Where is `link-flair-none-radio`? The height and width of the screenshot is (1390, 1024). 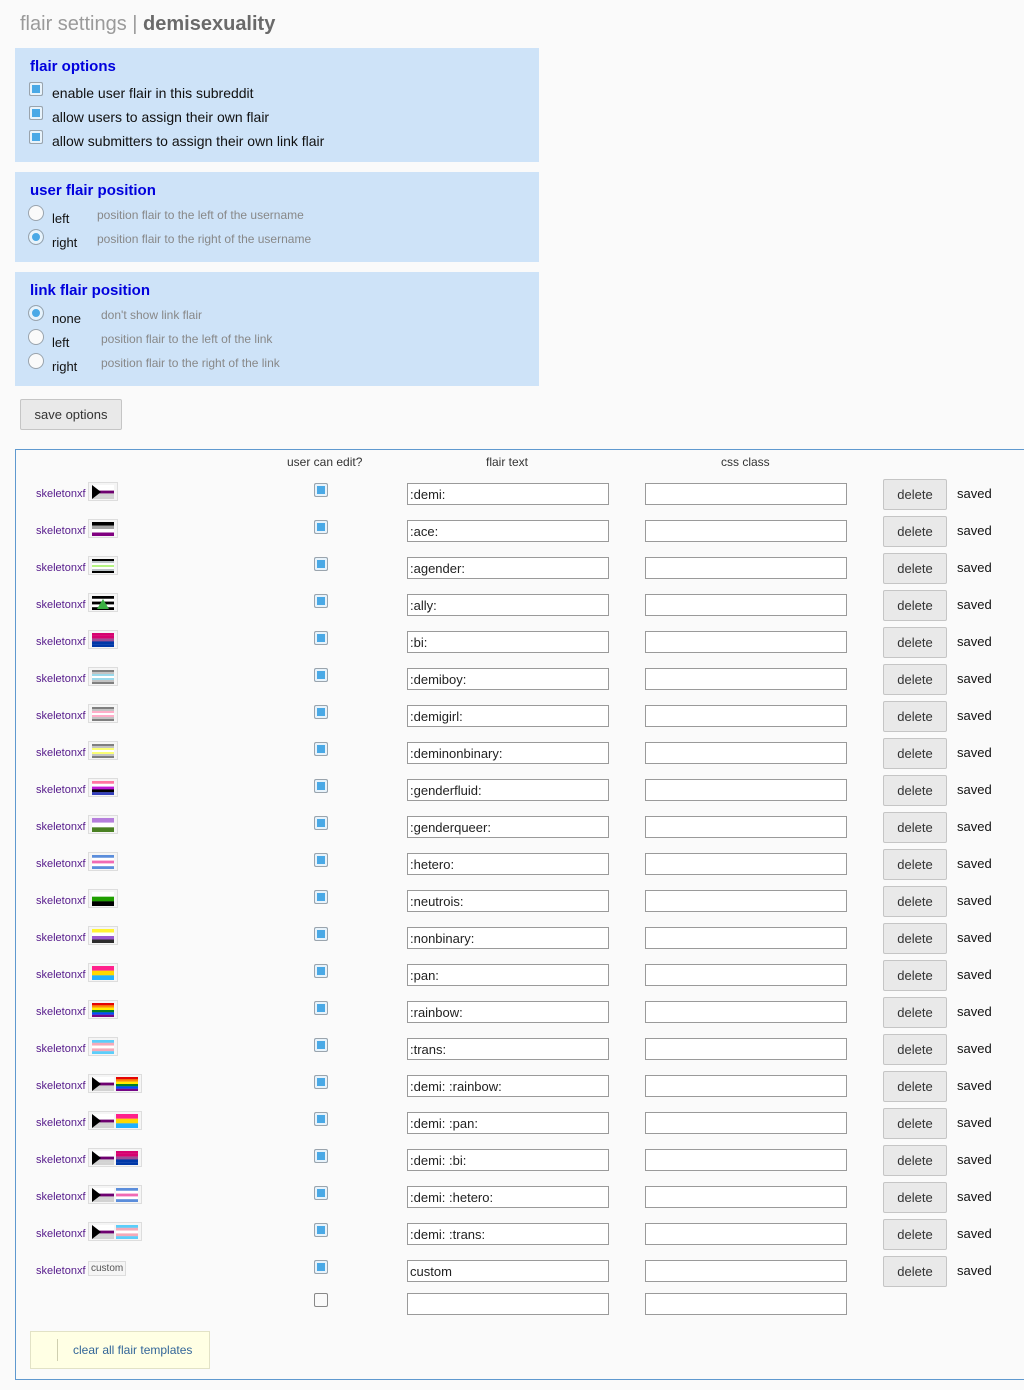 link-flair-none-radio is located at coordinates (36, 313).